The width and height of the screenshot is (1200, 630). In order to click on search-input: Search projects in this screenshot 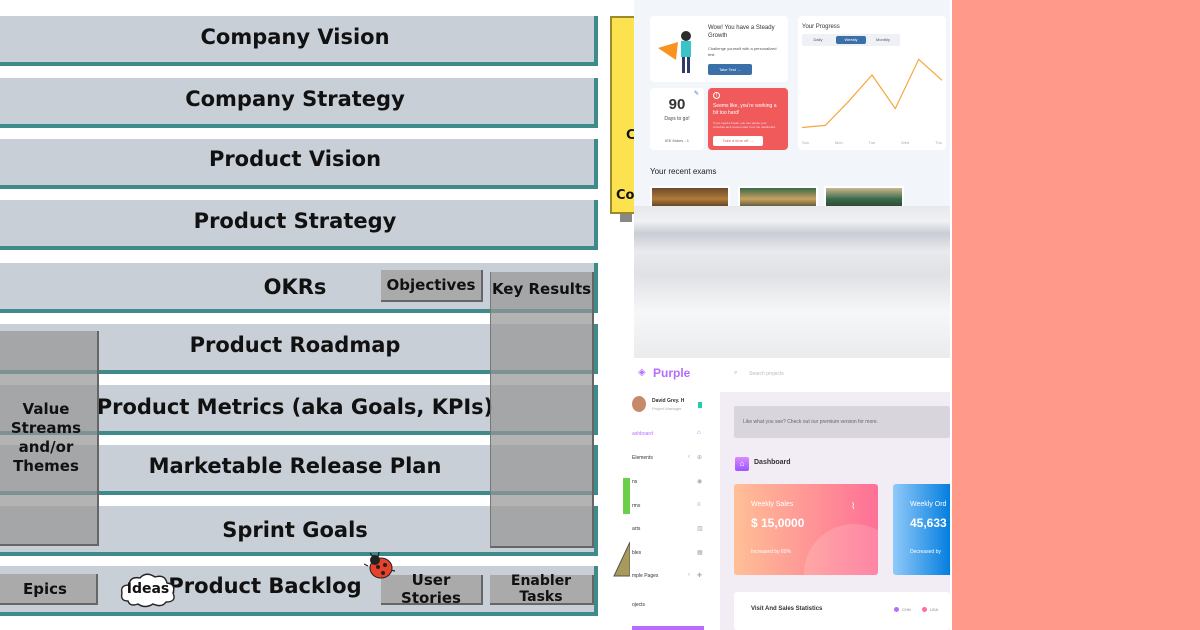, I will do `click(766, 374)`.